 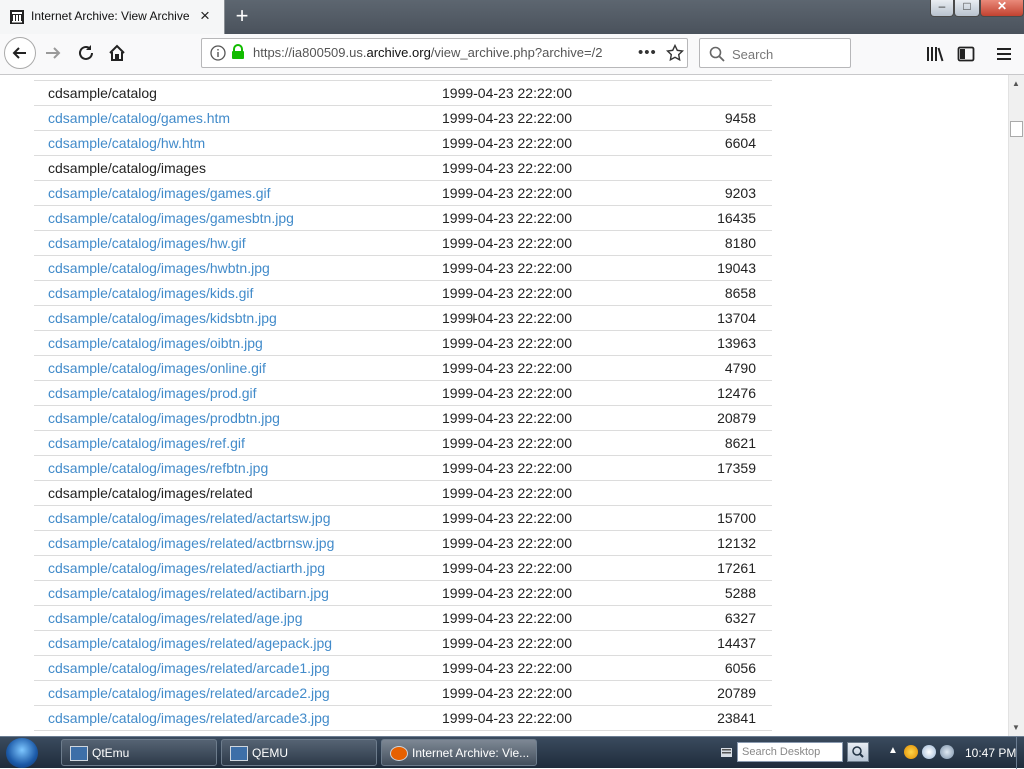 What do you see at coordinates (155, 343) in the screenshot?
I see `file-link: cdsample/catalog/images/oibtn.jpg` at bounding box center [155, 343].